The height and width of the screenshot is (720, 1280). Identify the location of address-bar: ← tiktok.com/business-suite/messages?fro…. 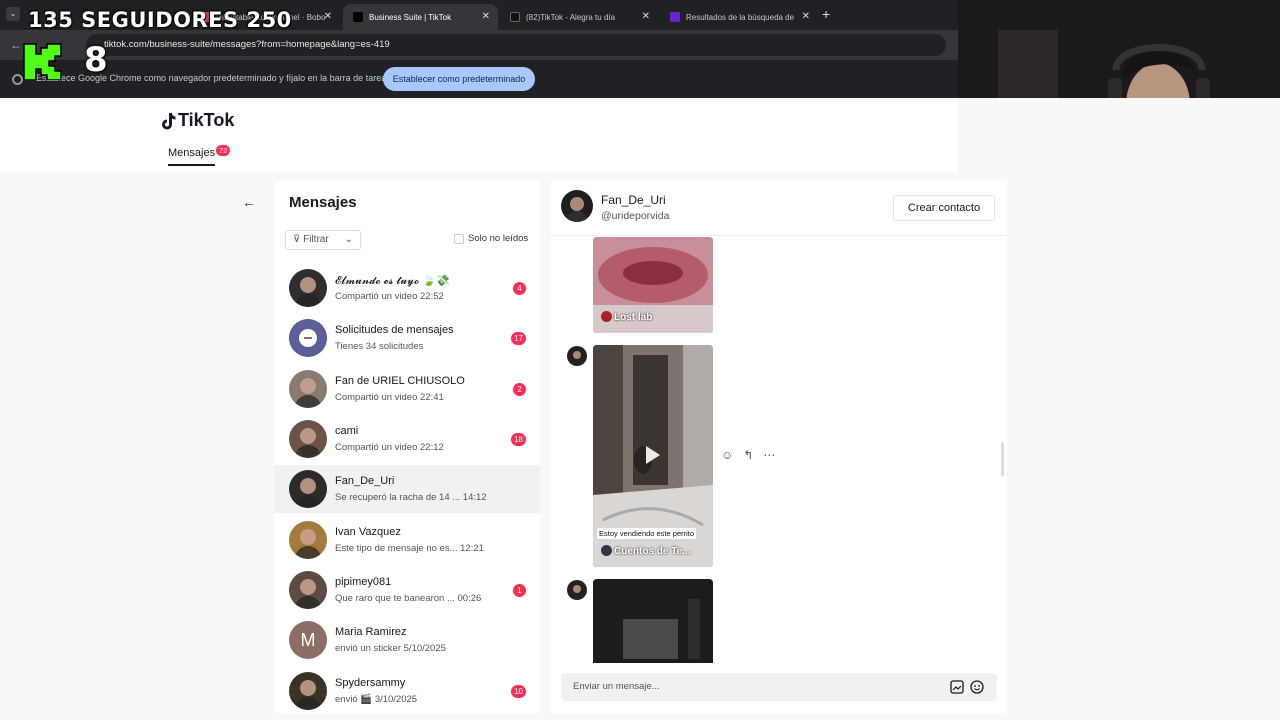
(480, 45).